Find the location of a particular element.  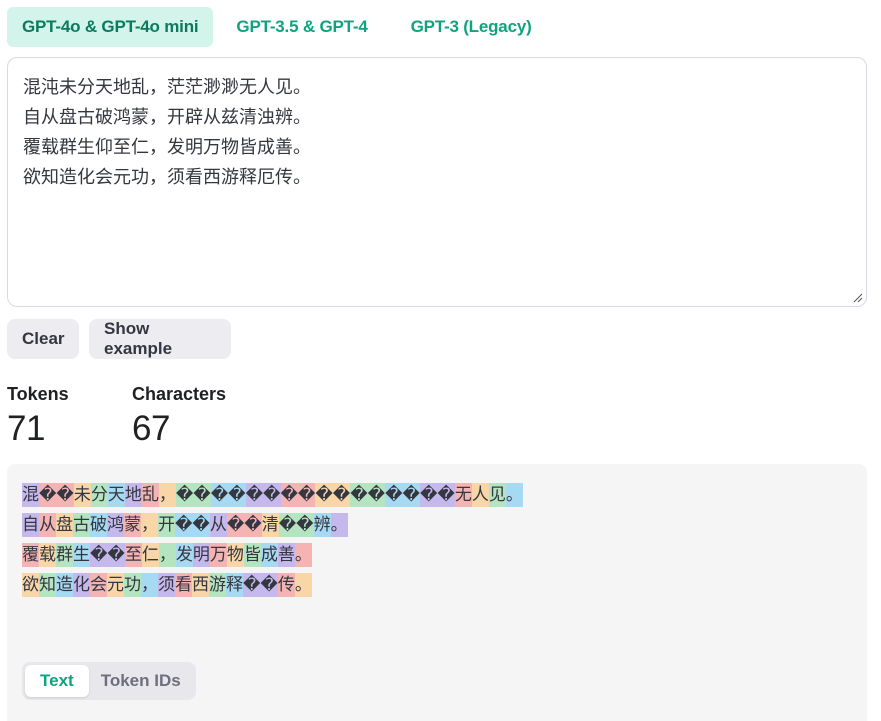

token-span: 分 is located at coordinates (99, 495).